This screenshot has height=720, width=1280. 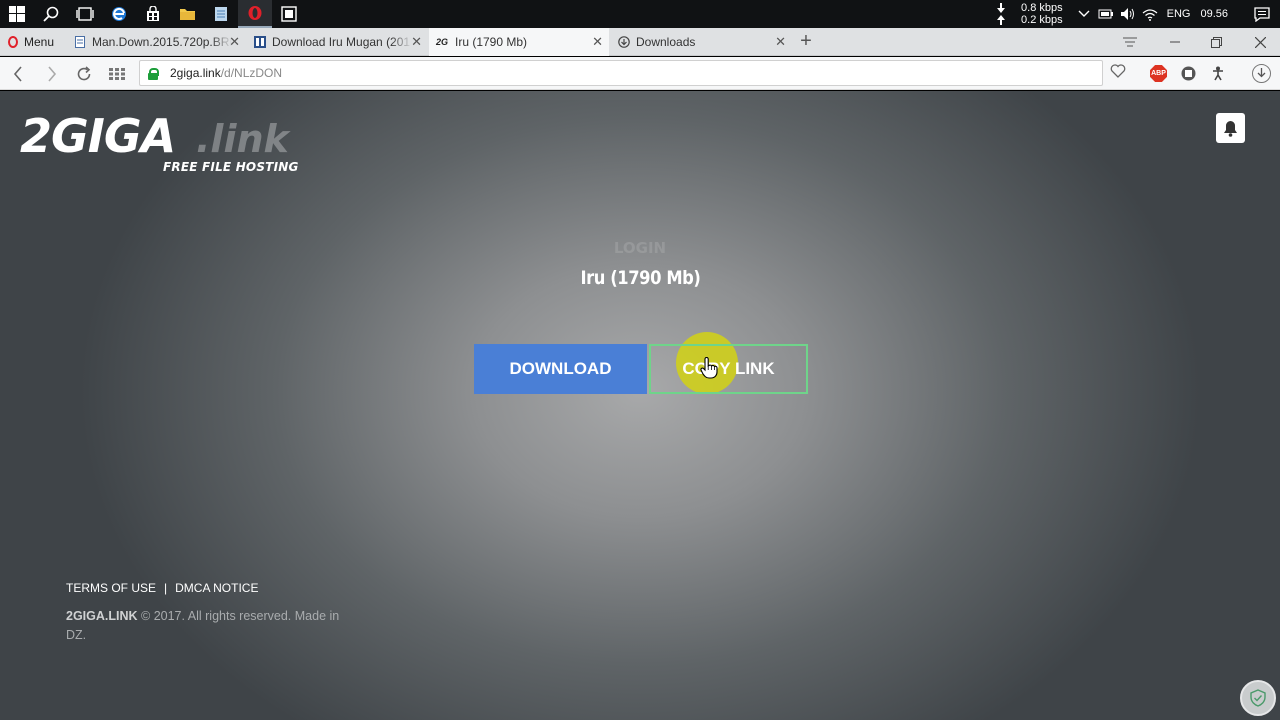 What do you see at coordinates (1042, 20) in the screenshot?
I see `net-up-speed: 0.2 kbps` at bounding box center [1042, 20].